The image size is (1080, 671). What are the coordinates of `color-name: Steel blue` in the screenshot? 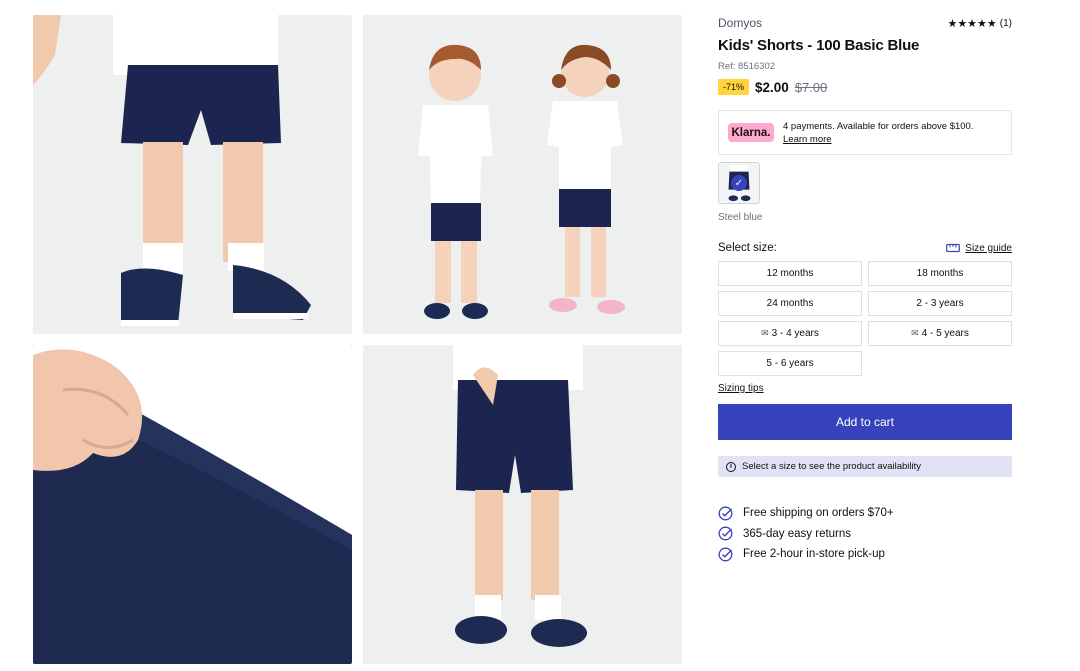 It's located at (740, 217).